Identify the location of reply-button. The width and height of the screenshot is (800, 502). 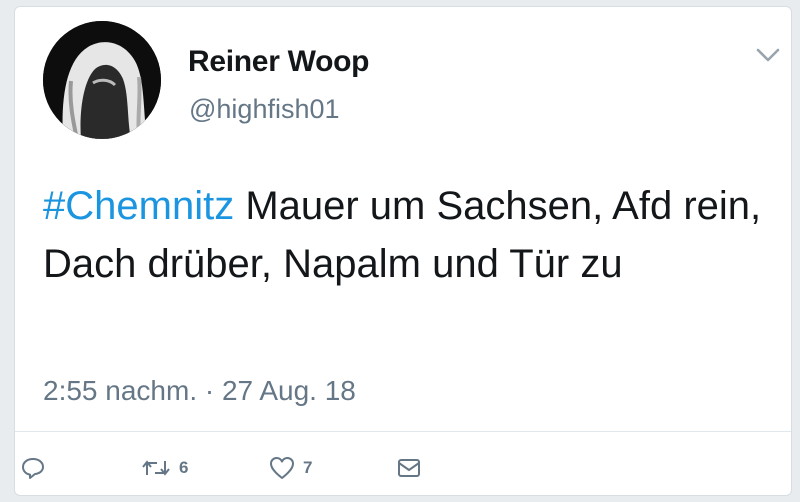
(33, 468).